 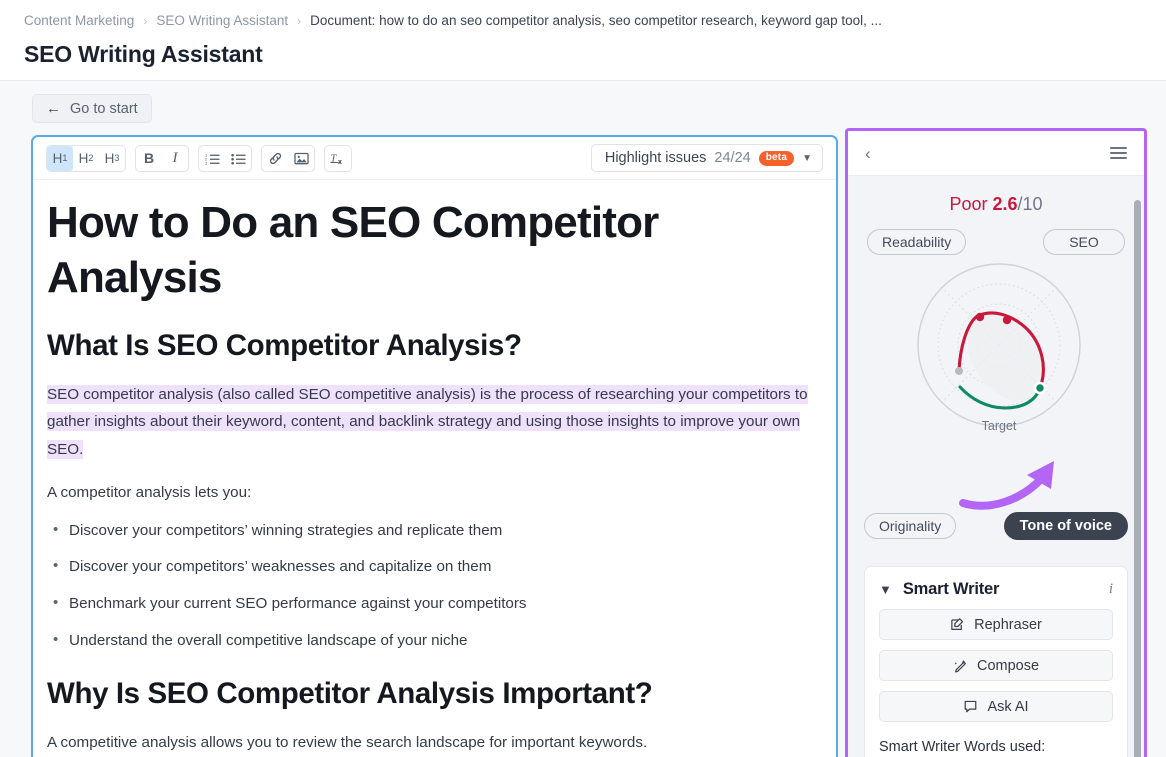 I want to click on beta-badge: beta, so click(x=776, y=158).